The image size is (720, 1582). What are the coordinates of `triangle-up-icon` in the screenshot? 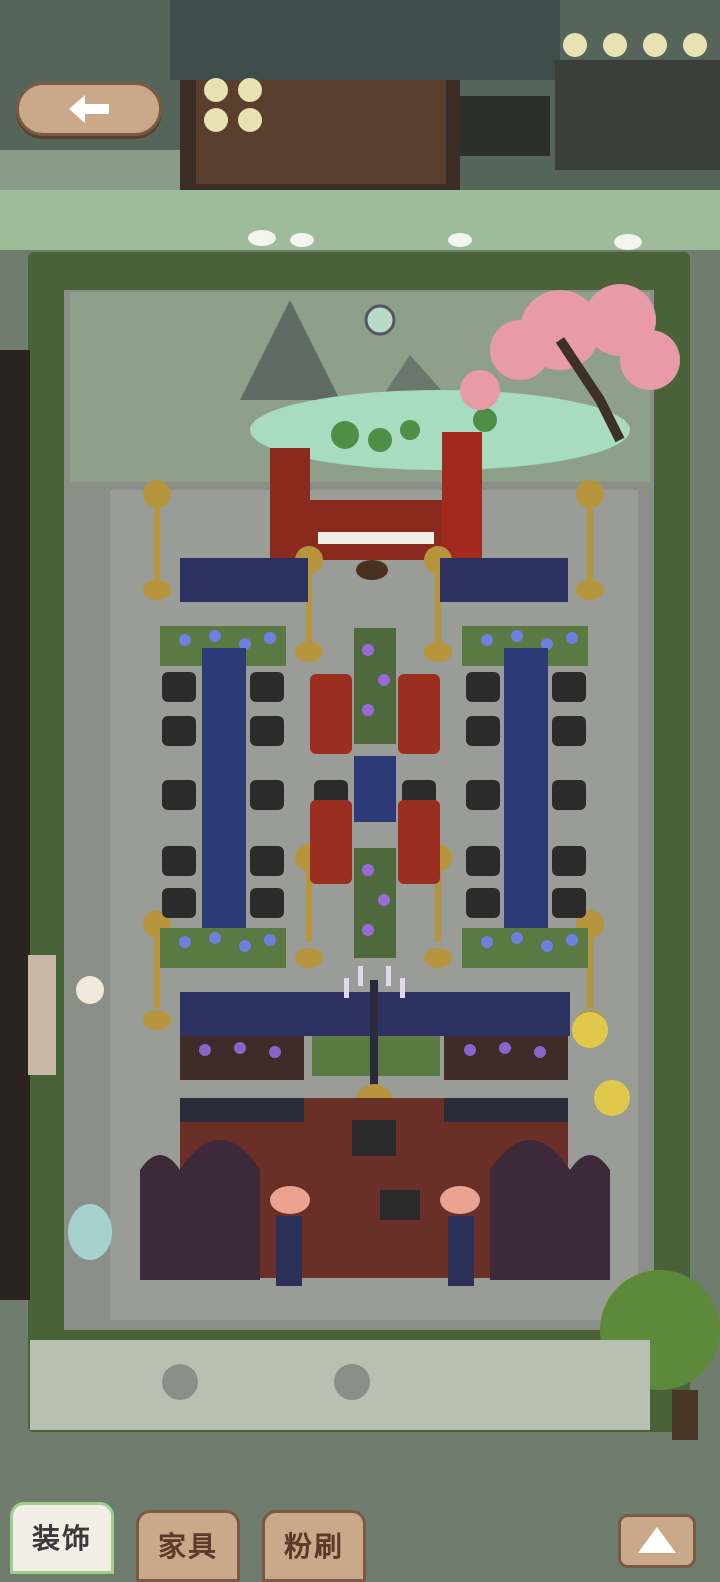 It's located at (657, 1540).